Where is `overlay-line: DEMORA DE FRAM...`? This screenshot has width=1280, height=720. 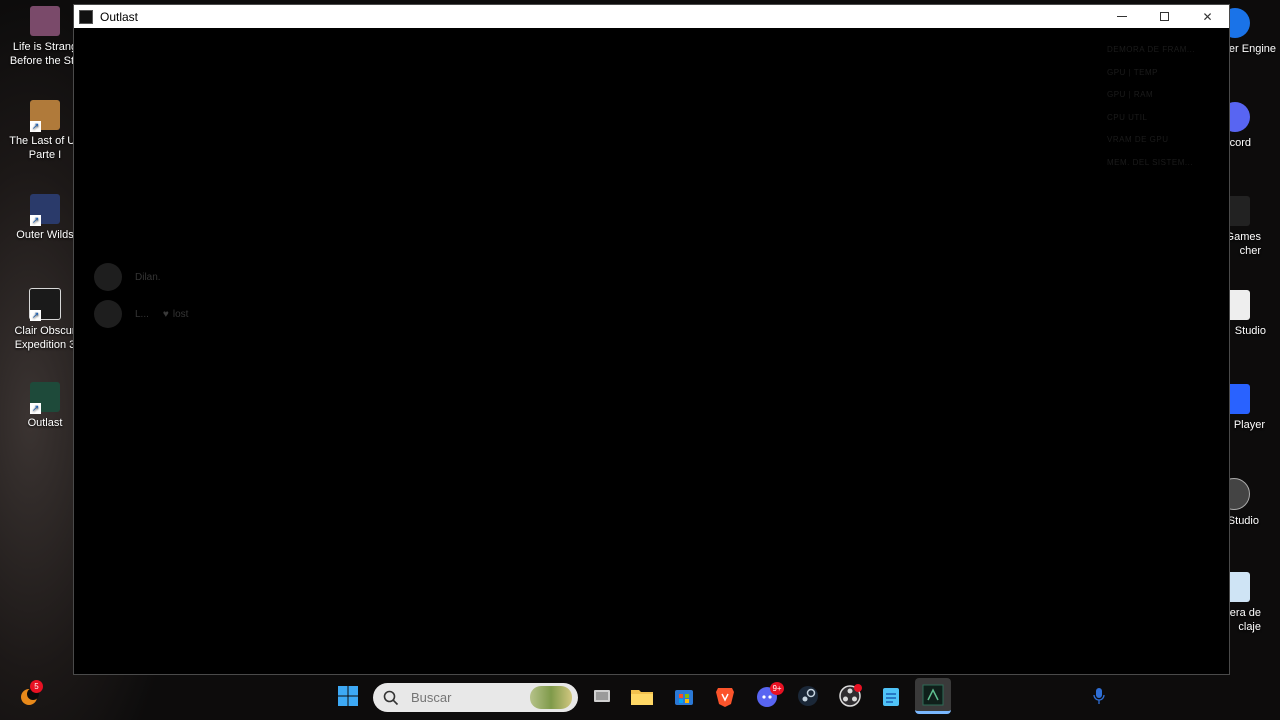
overlay-line: DEMORA DE FRAM... is located at coordinates (1151, 49).